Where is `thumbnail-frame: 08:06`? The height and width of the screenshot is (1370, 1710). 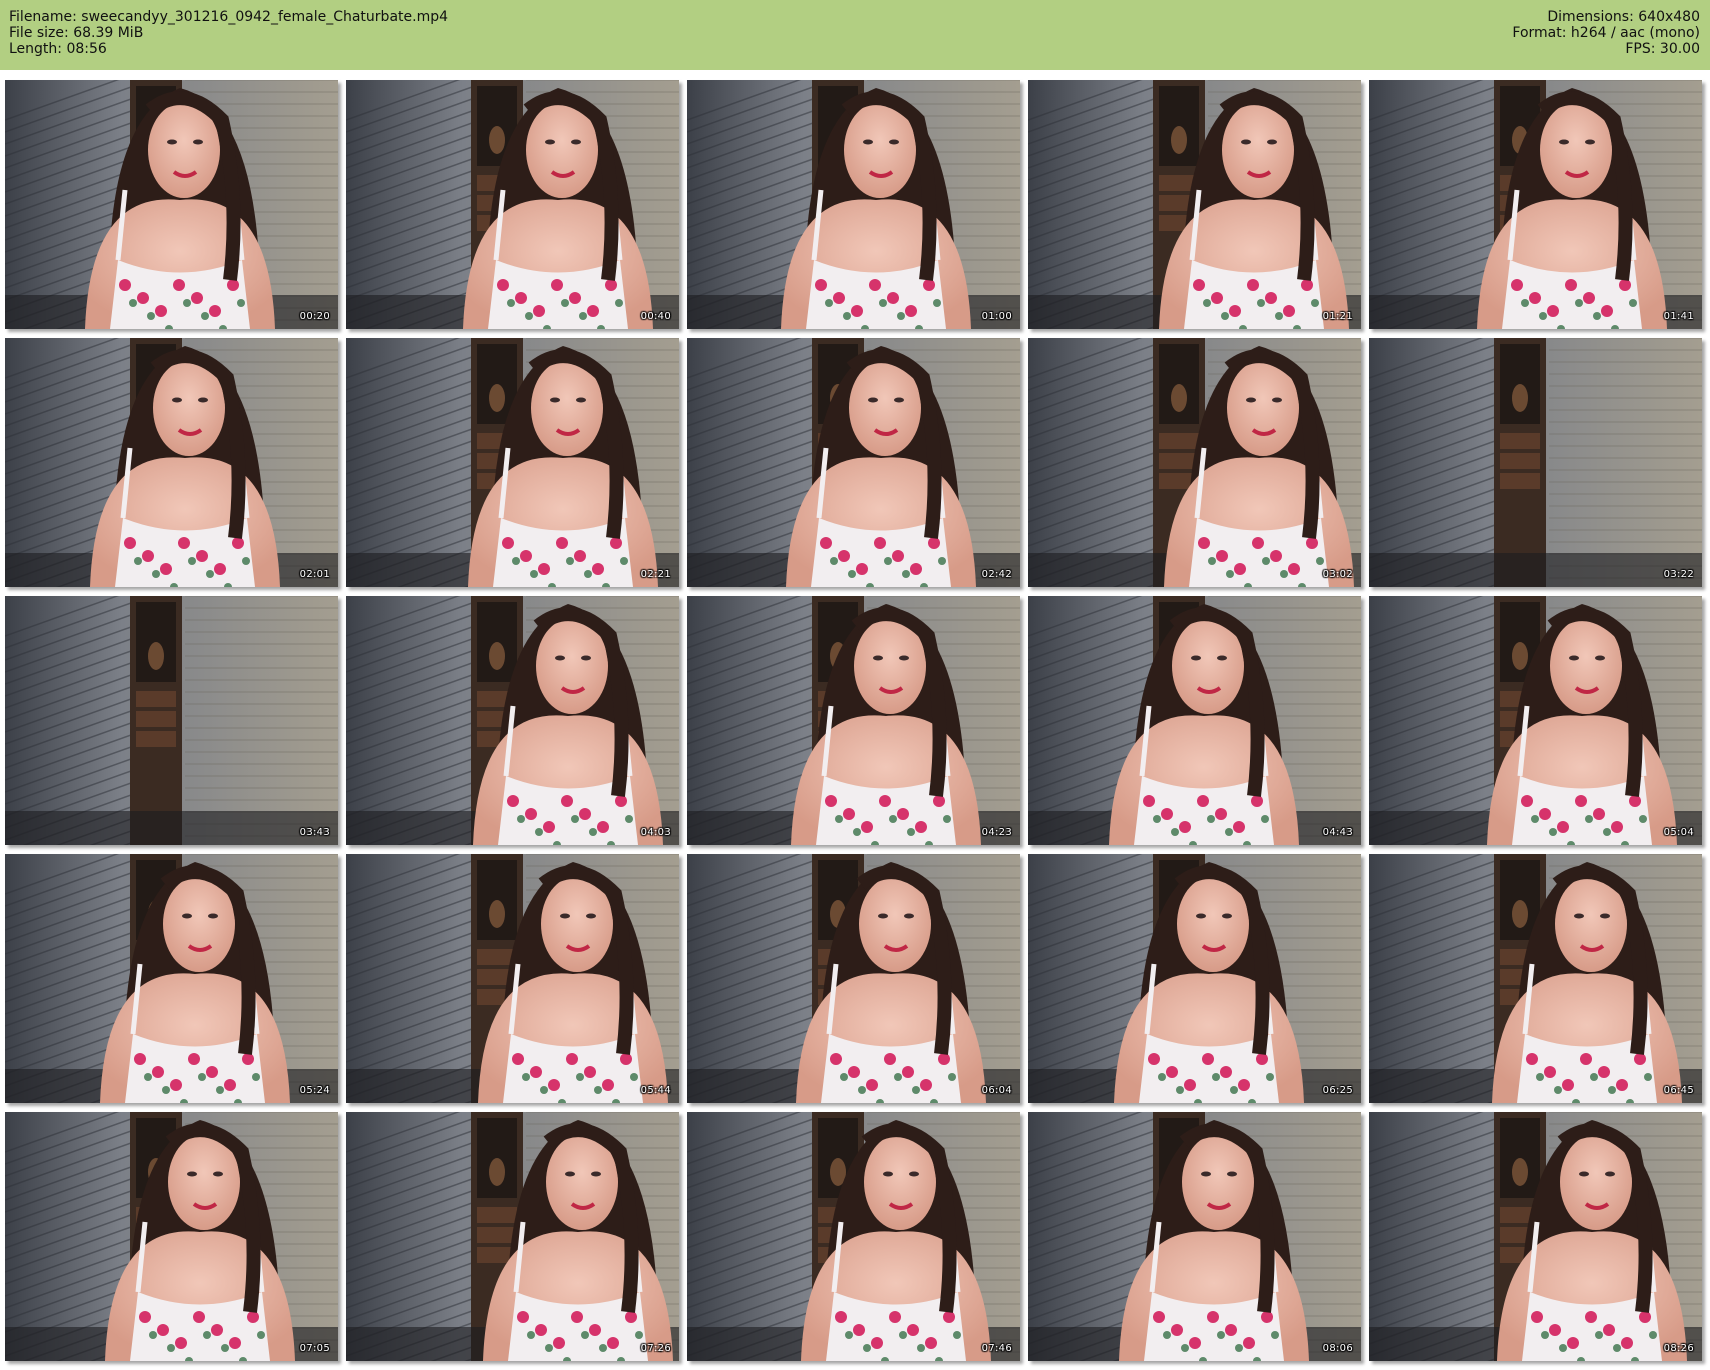
thumbnail-frame: 08:06 is located at coordinates (1194, 1236).